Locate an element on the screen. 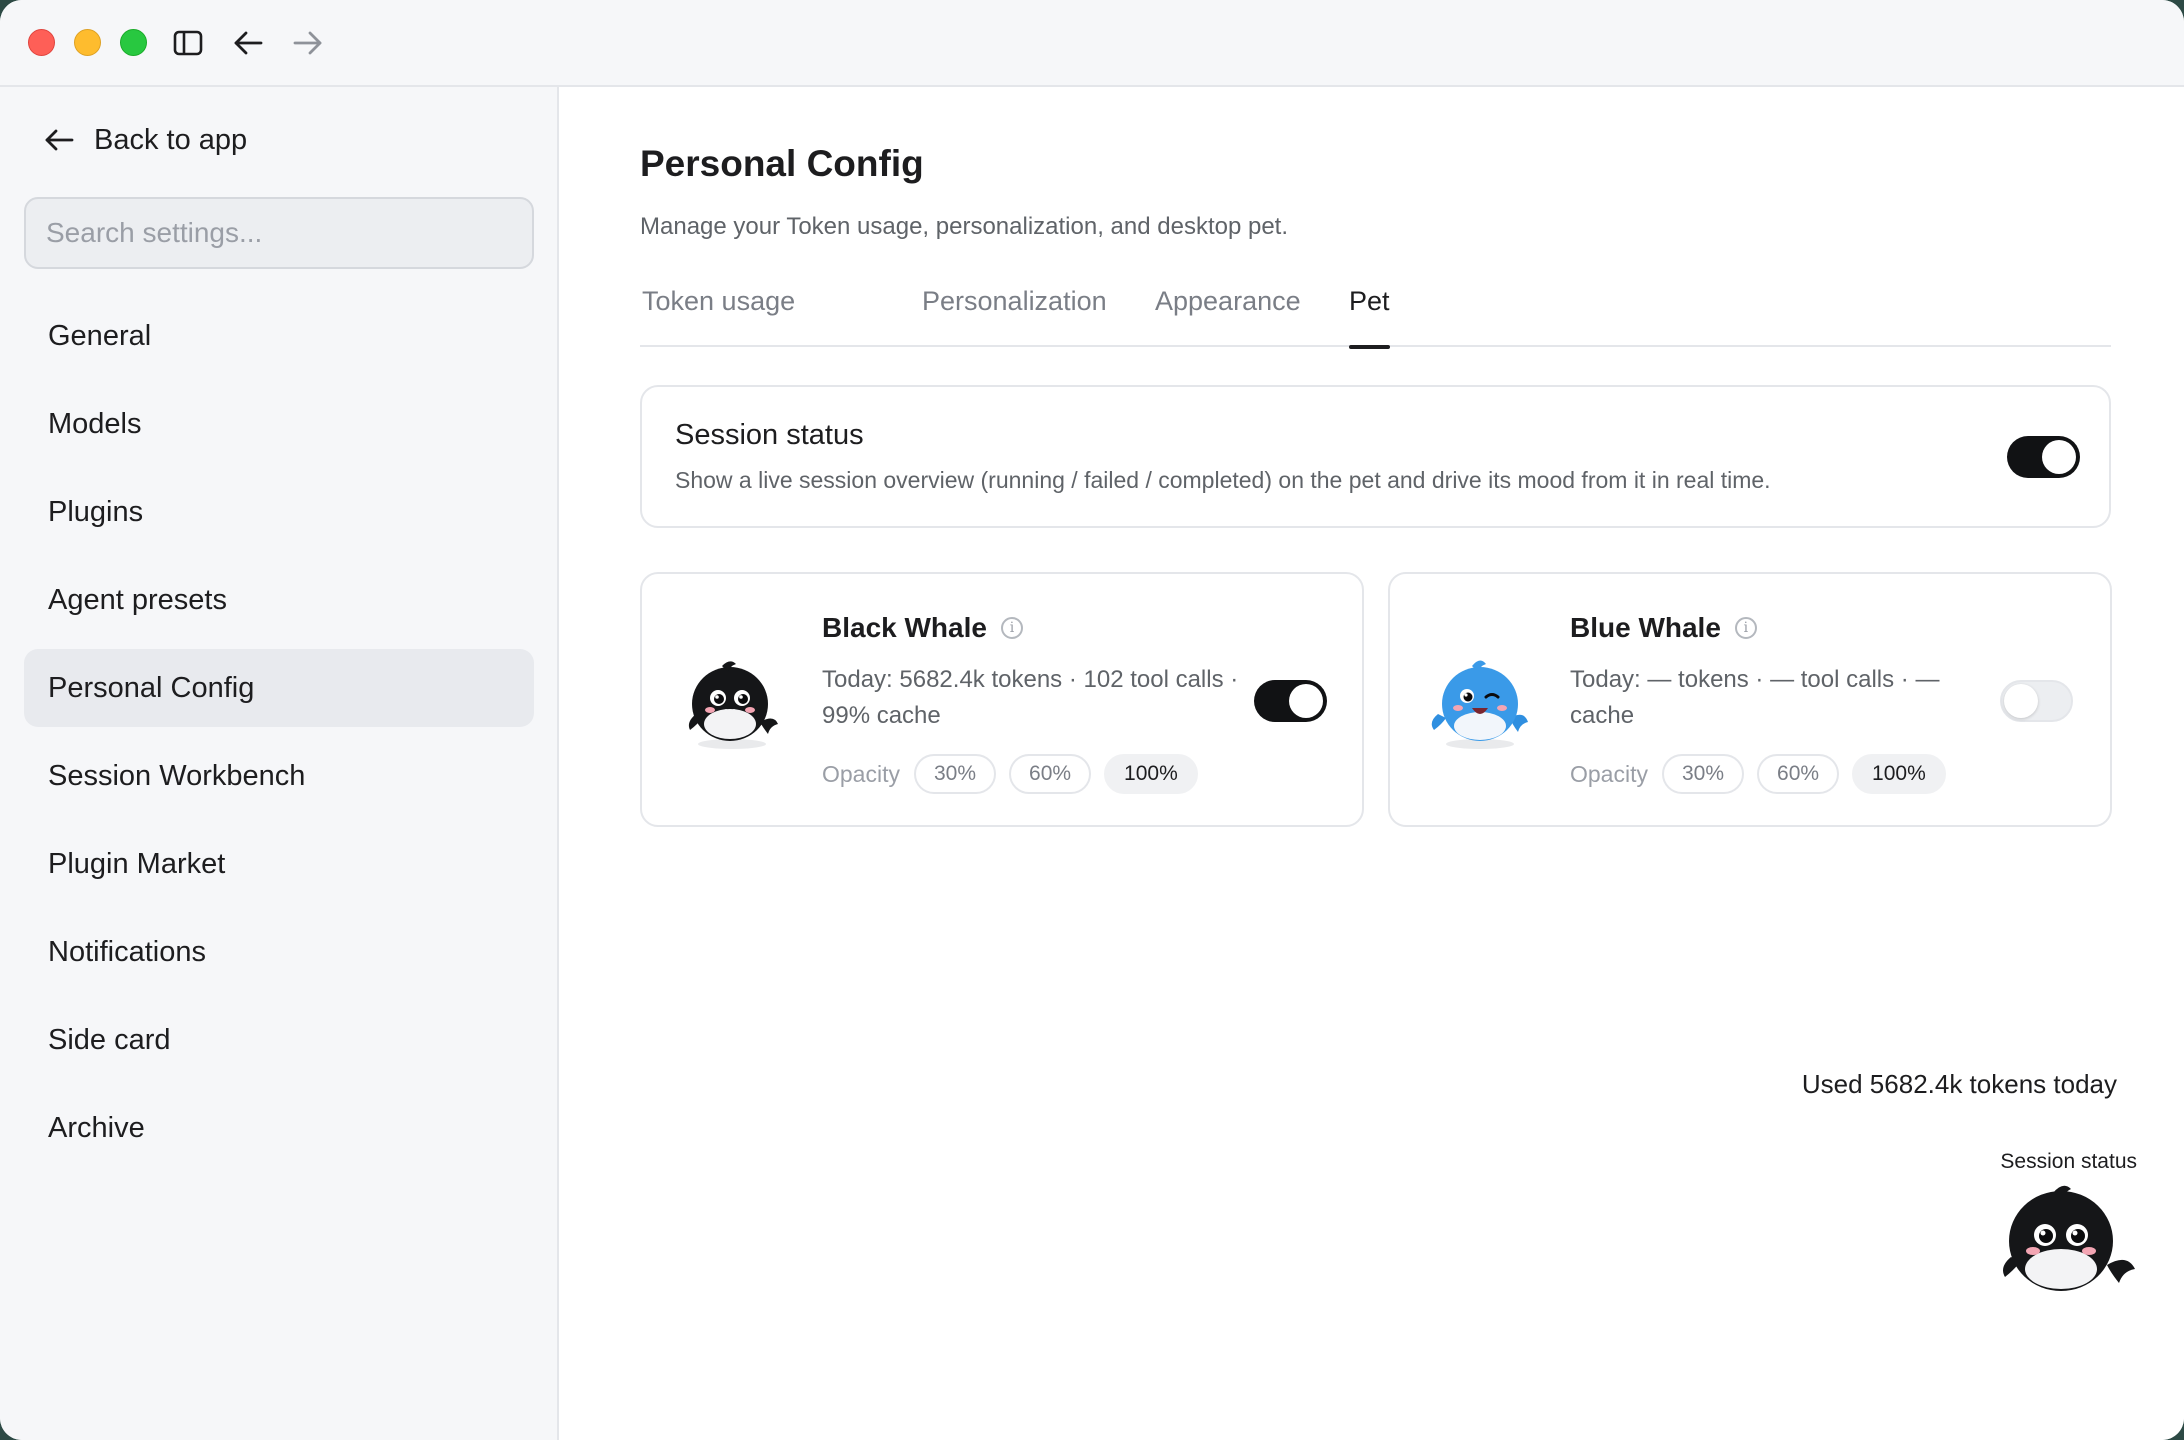 The width and height of the screenshot is (2184, 1440). minimize-window-button is located at coordinates (87, 42).